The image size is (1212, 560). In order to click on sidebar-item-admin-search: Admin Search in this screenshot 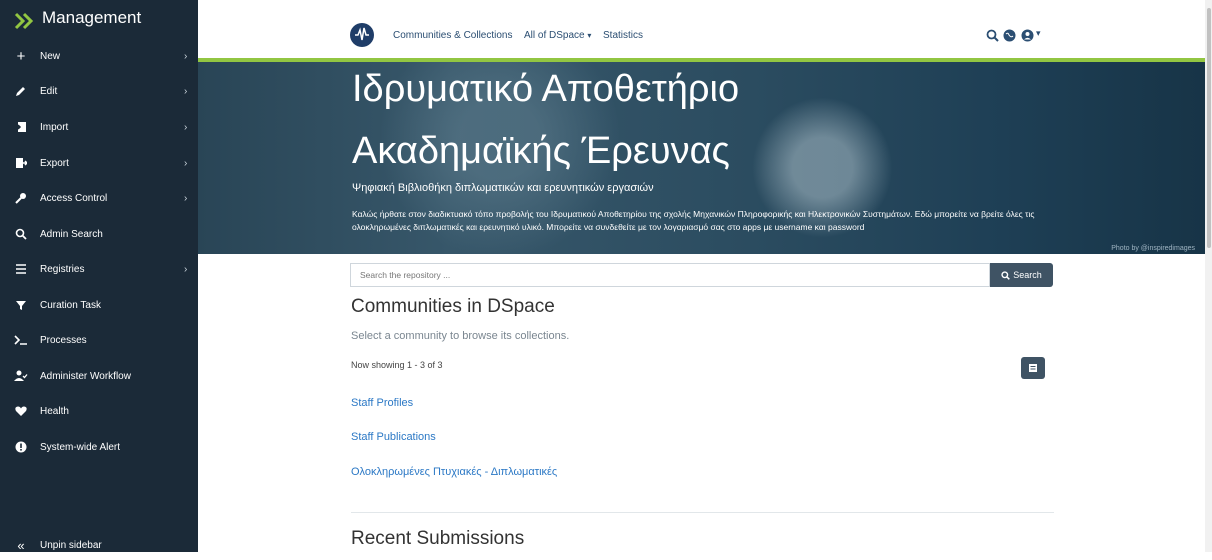, I will do `click(99, 234)`.